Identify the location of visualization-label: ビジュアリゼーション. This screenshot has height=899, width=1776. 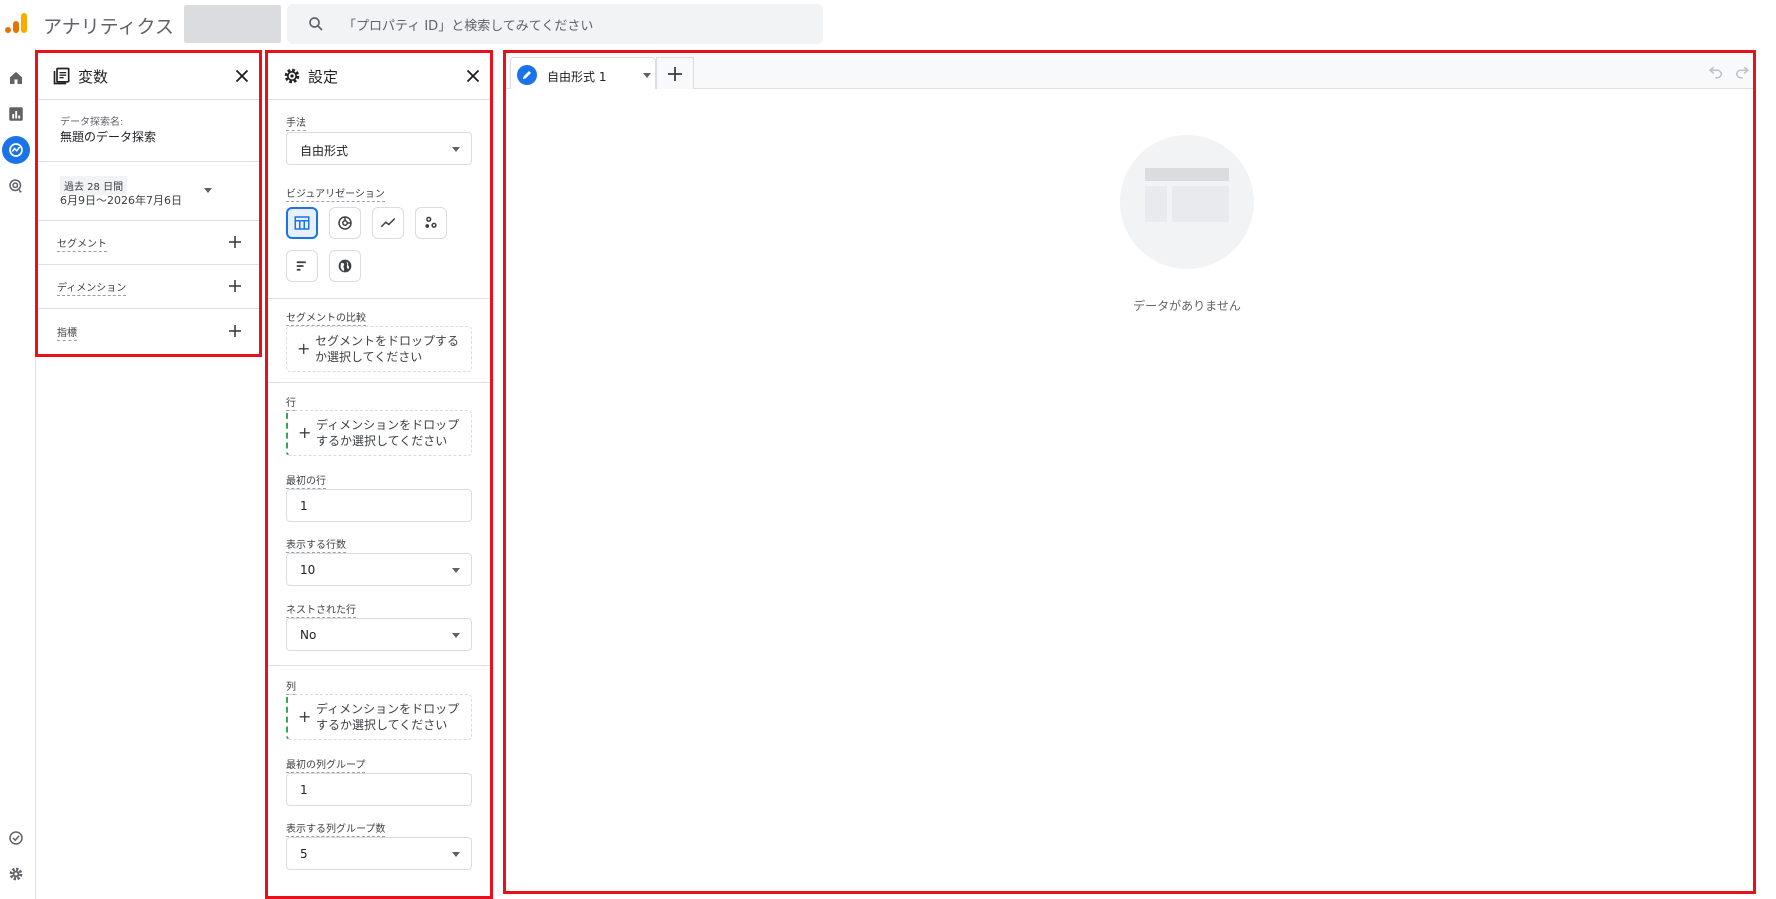
(335, 193).